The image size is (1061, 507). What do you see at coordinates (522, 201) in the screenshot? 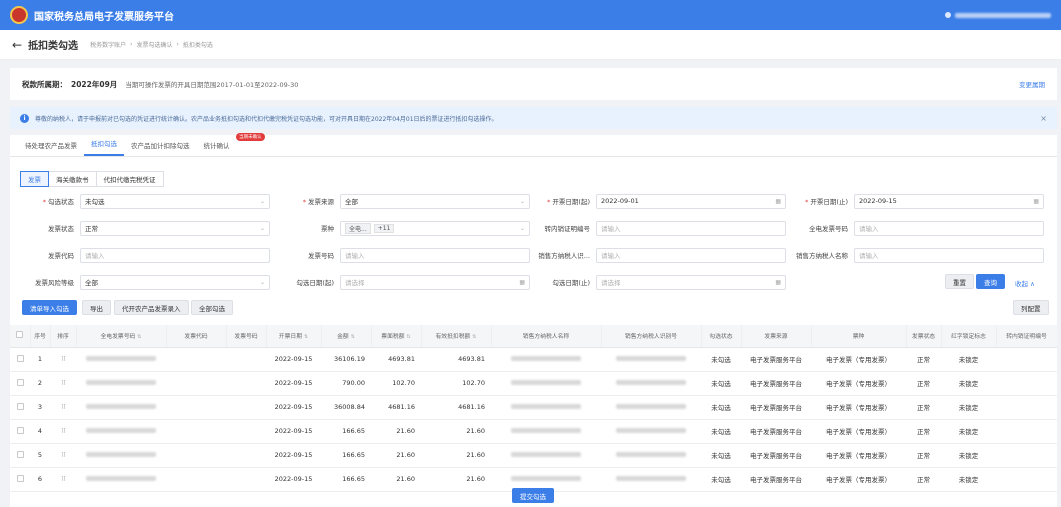
I see `chevron-down-icon: ⌄` at bounding box center [522, 201].